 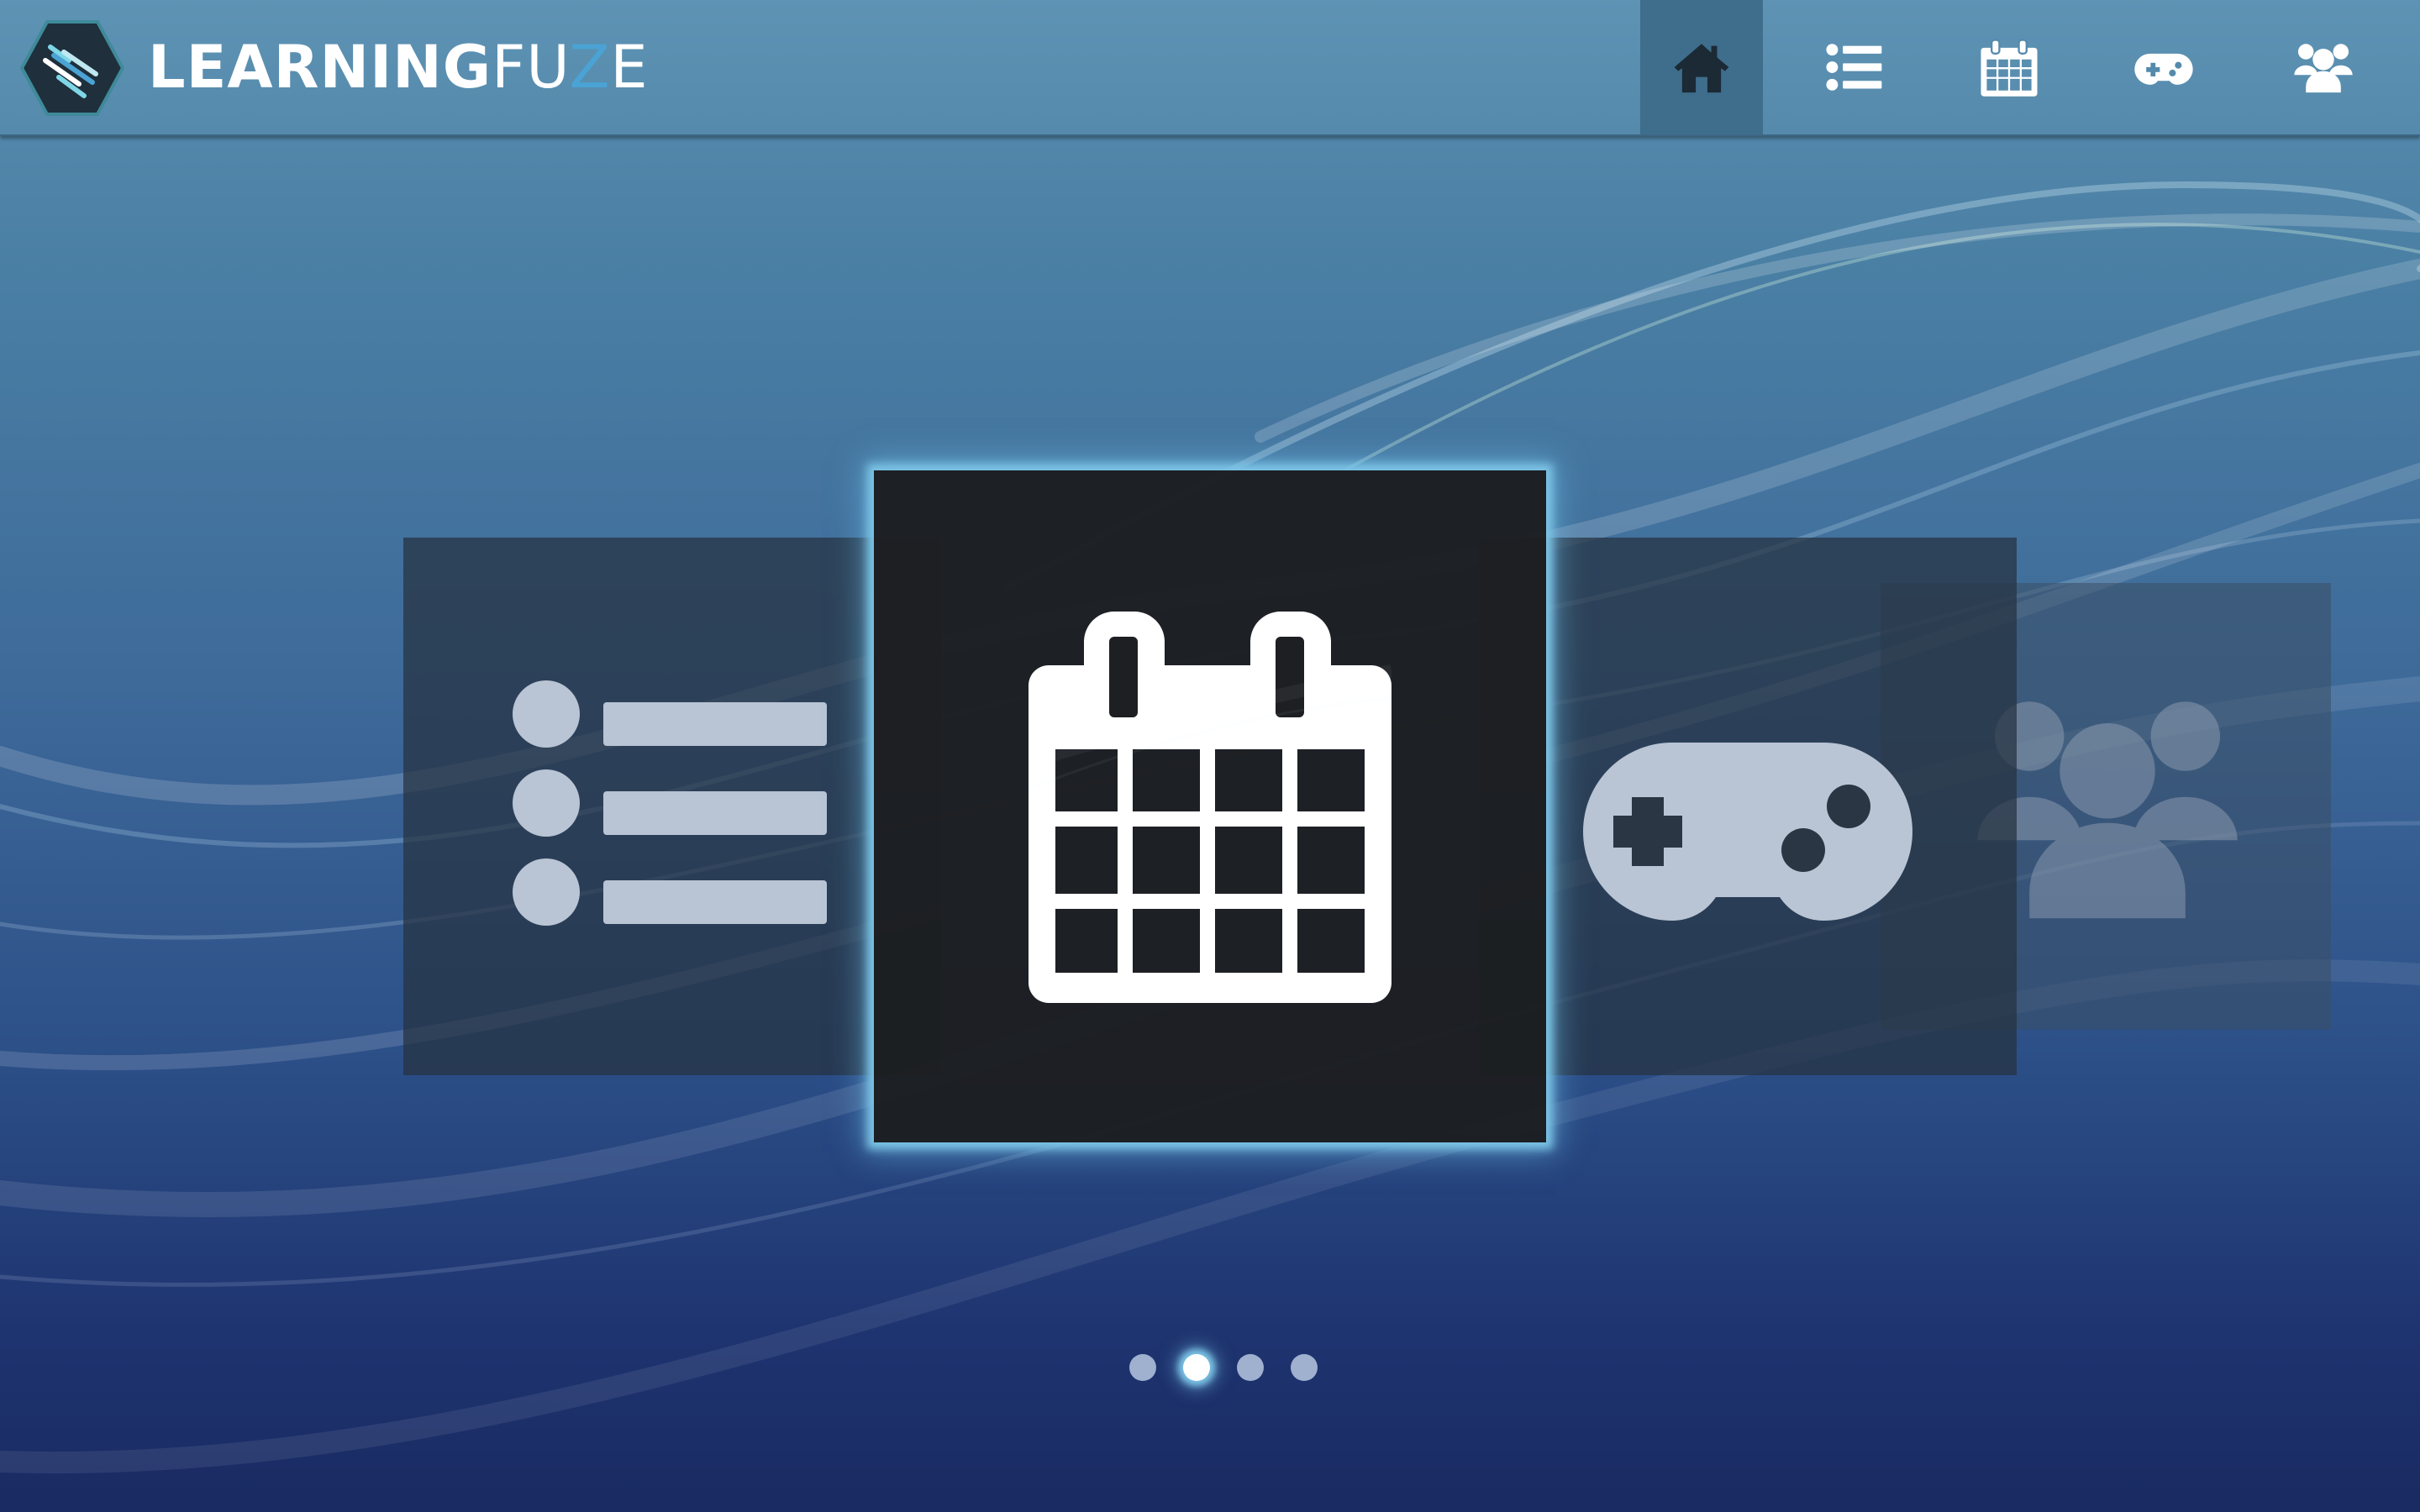 I want to click on nav-list, so click(x=1855, y=67).